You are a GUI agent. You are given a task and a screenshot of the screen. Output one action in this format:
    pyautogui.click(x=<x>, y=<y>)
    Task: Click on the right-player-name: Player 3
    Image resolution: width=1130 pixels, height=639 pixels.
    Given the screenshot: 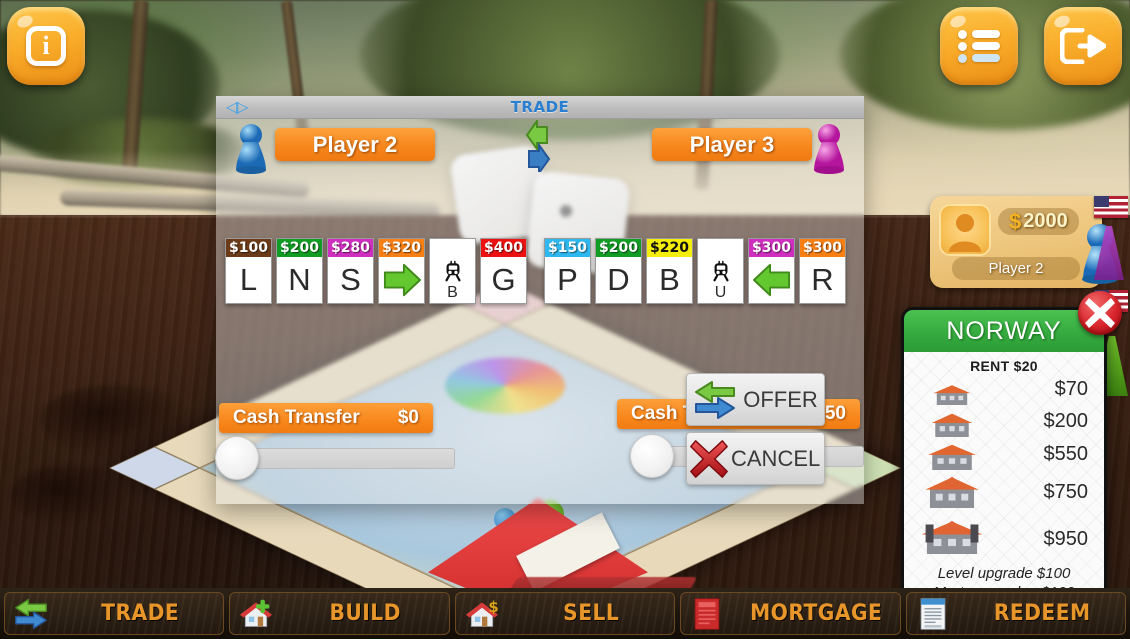 What is the action you would take?
    pyautogui.click(x=732, y=144)
    